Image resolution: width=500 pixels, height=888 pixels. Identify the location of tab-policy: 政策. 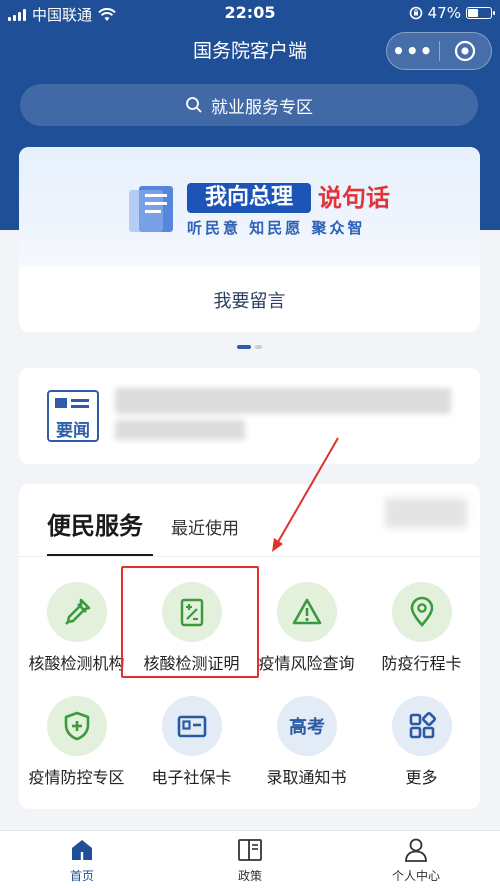
(250, 859).